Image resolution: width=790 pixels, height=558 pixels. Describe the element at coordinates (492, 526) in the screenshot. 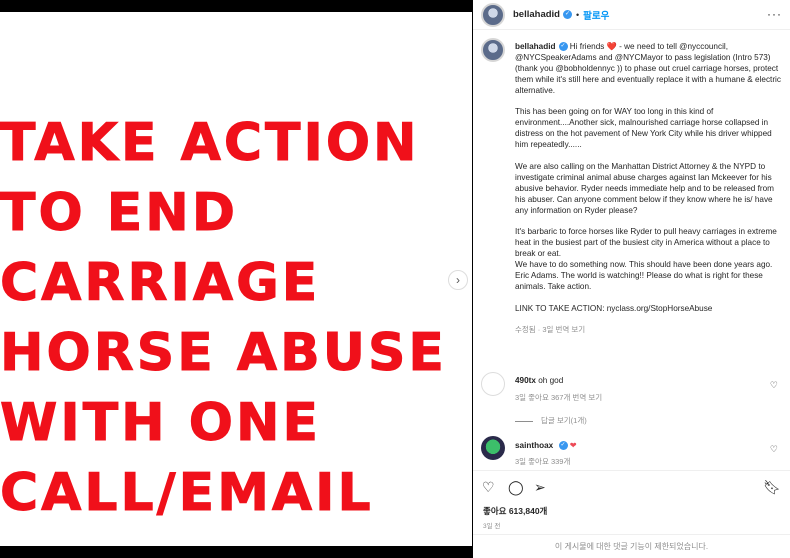

I see `post-time: 3일 전` at that location.